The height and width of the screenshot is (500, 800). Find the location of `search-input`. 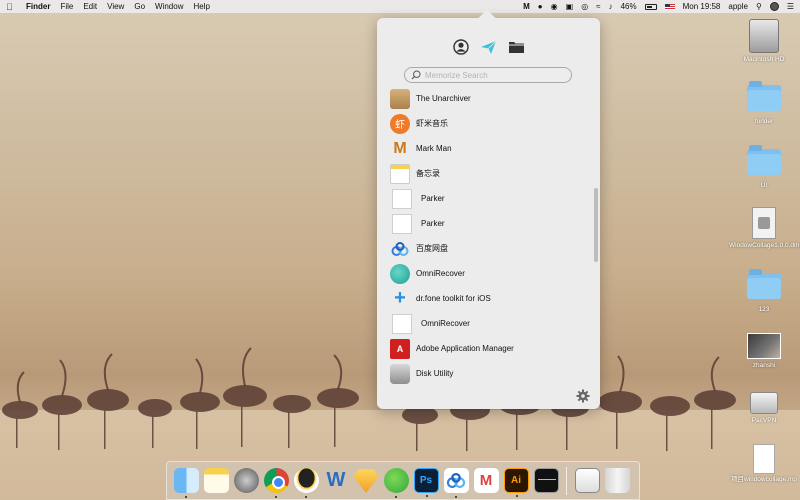

search-input is located at coordinates (495, 75).